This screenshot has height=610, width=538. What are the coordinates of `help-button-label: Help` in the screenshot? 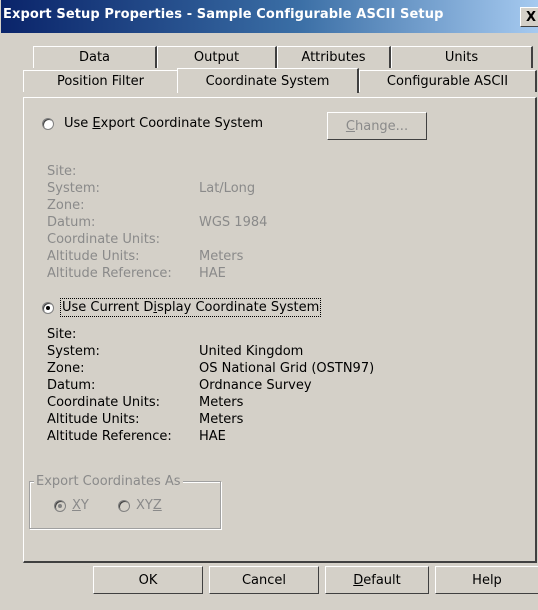 It's located at (487, 580).